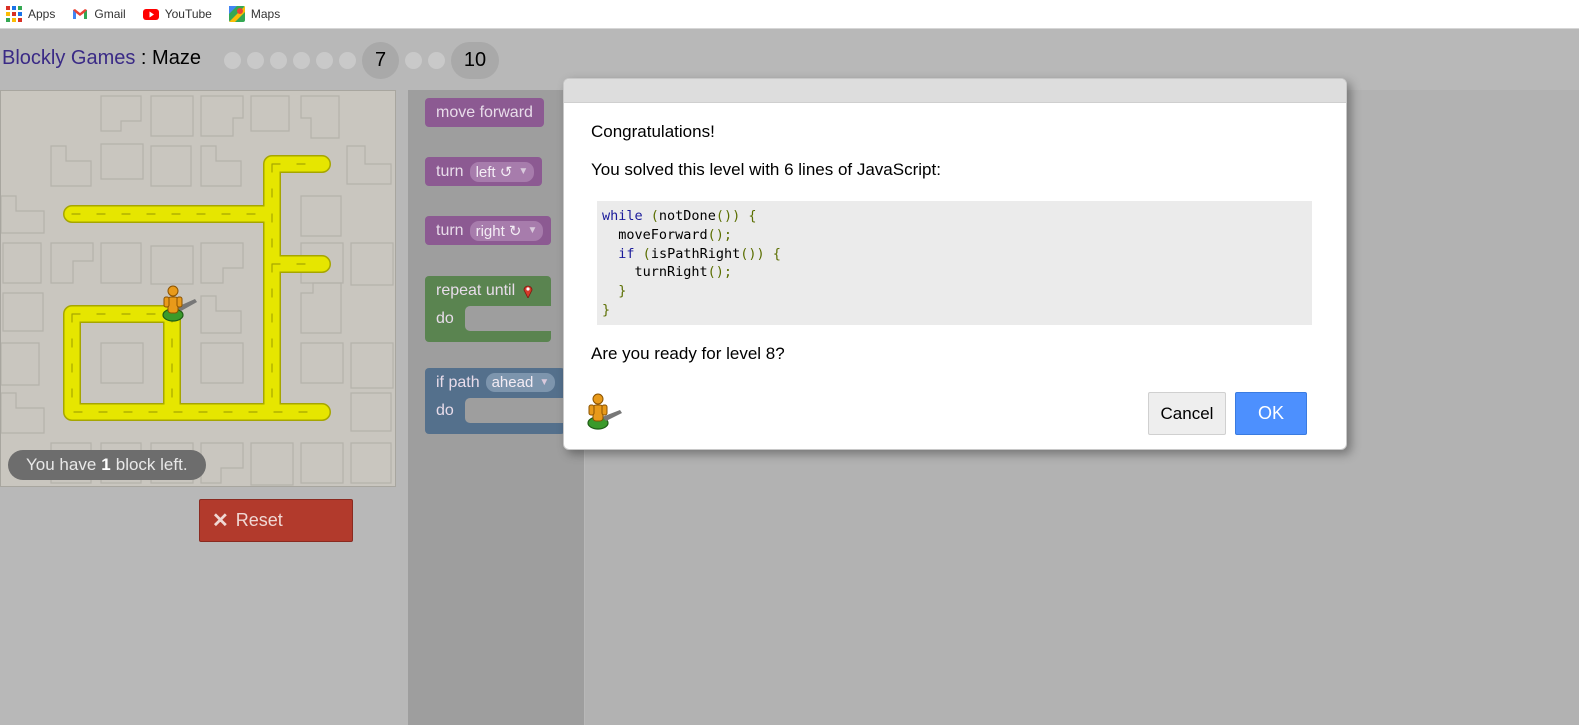 The image size is (1579, 725). I want to click on block-label: repeat until, so click(476, 290).